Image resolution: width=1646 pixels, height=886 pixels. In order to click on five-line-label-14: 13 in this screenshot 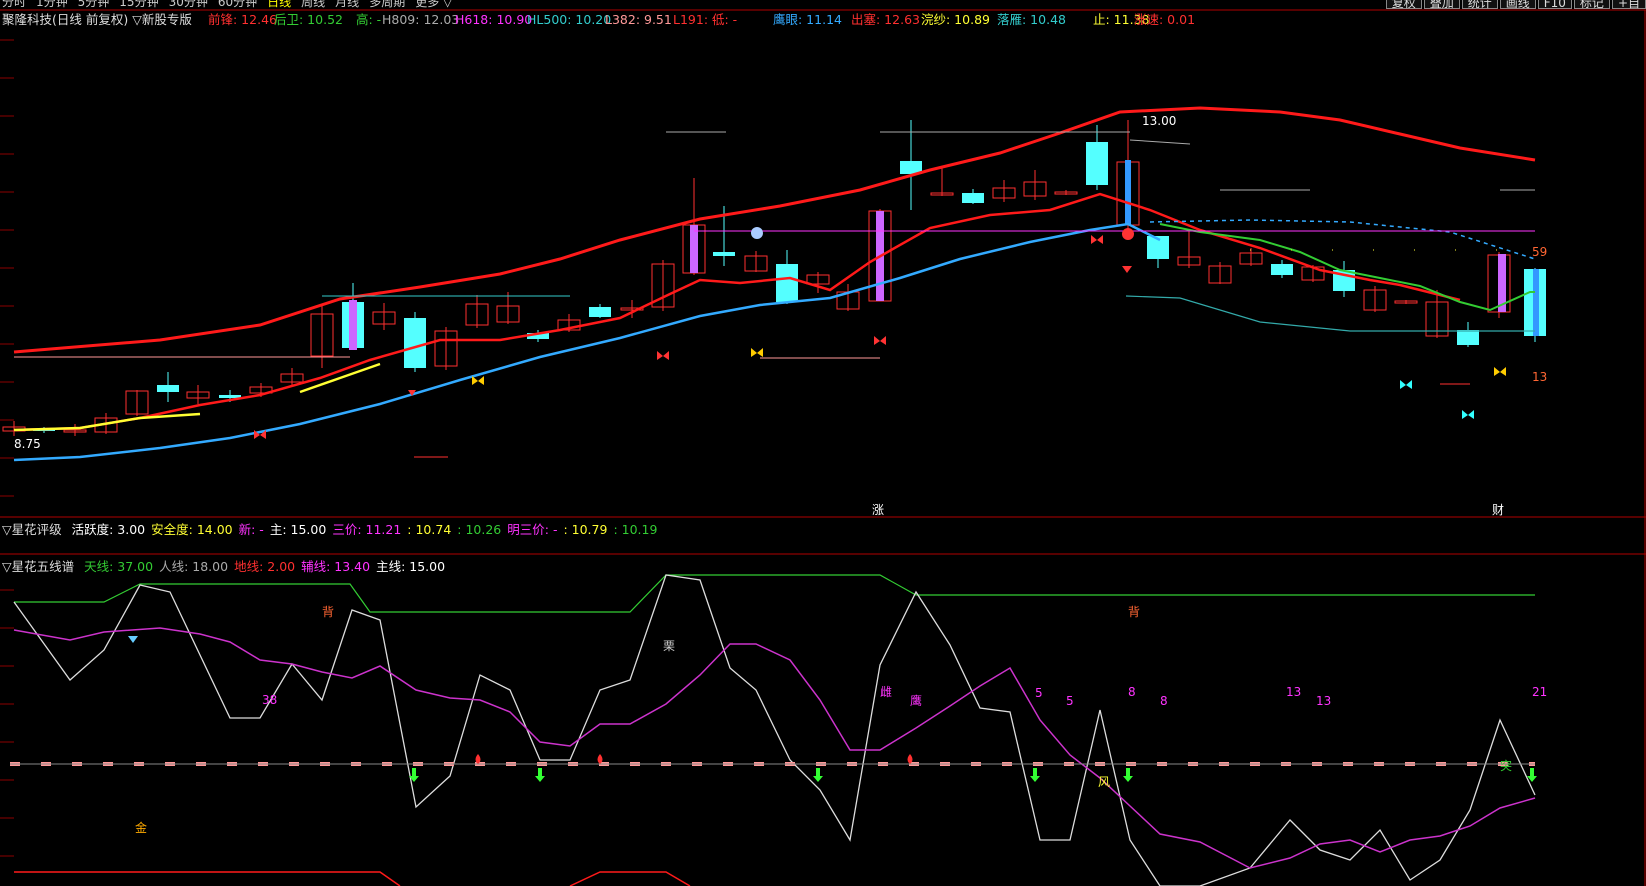, I will do `click(1323, 701)`.